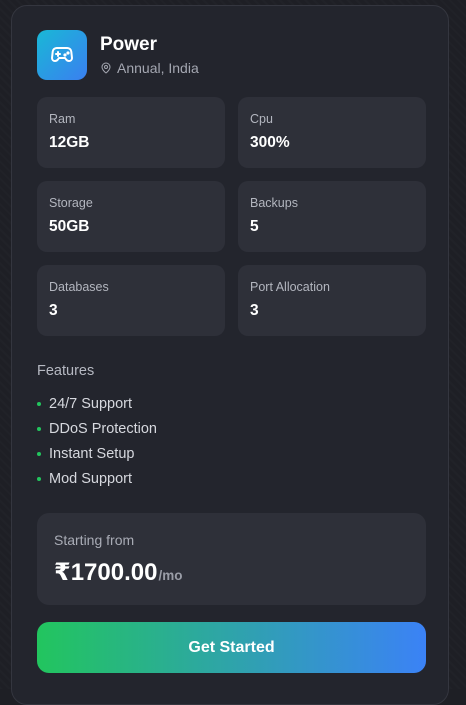 The width and height of the screenshot is (466, 705). What do you see at coordinates (131, 132) in the screenshot?
I see `spec-ram: Ram 12GB` at bounding box center [131, 132].